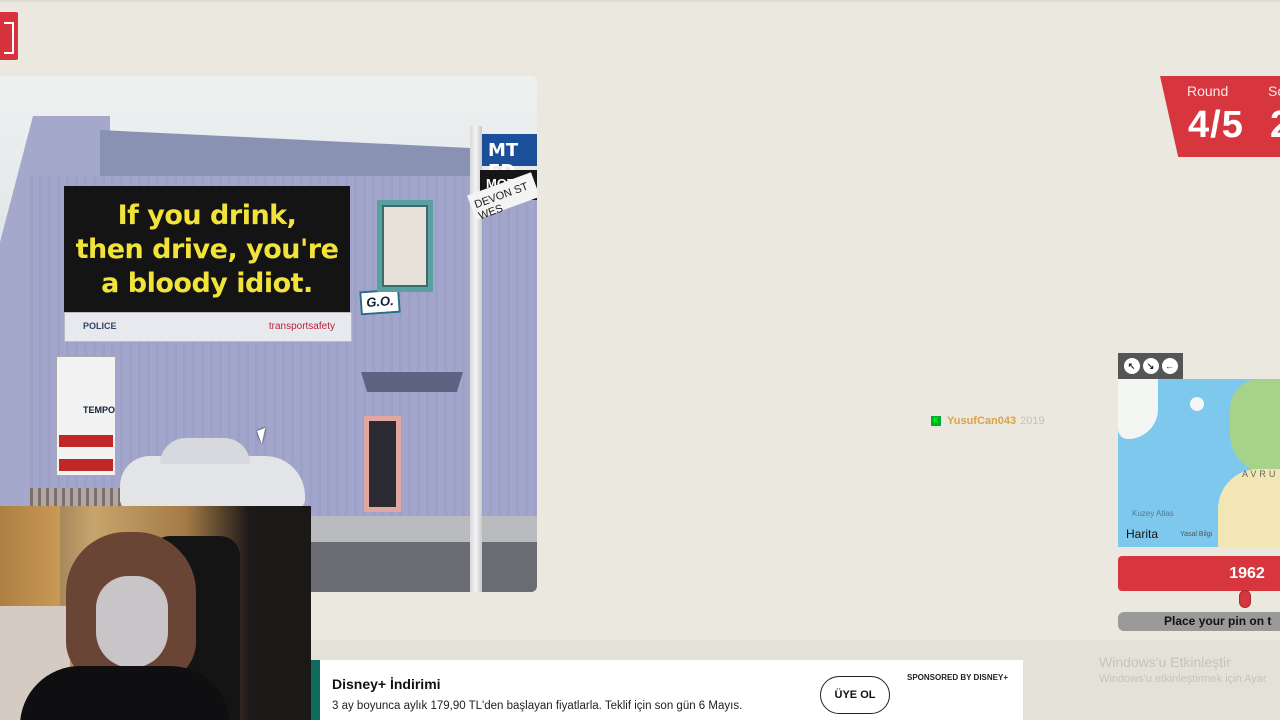 The image size is (1280, 720). What do you see at coordinates (1183, 679) in the screenshot?
I see `windows-activation-text: Windows'u etkinleştirmek için Ayar` at bounding box center [1183, 679].